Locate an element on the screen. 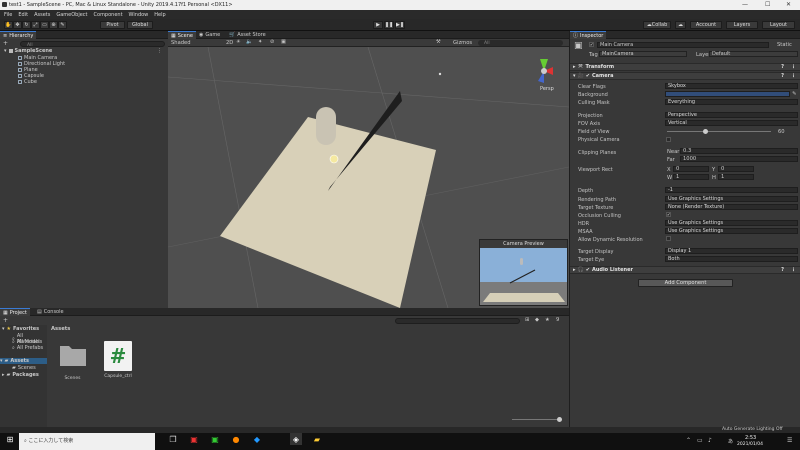 The image size is (800, 450). camera-gizmo-icon is located at coordinates (440, 74).